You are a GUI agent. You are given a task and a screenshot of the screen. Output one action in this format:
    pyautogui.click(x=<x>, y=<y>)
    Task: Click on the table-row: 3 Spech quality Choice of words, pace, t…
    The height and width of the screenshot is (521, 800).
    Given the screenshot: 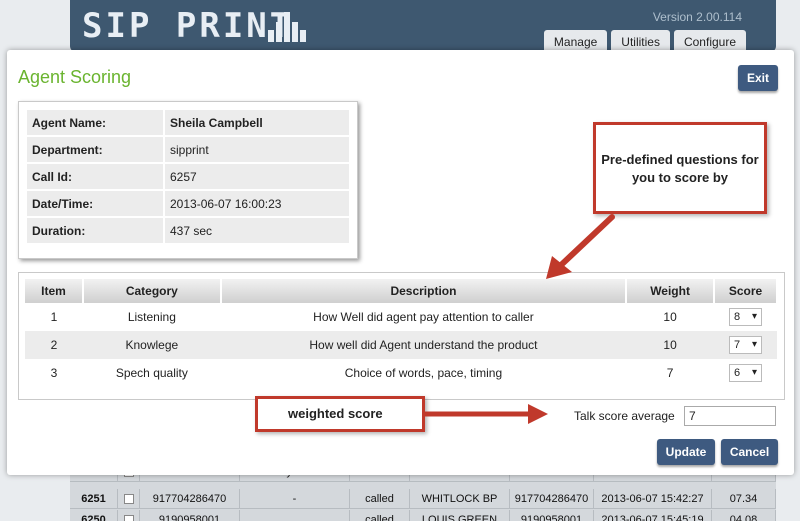 What is the action you would take?
    pyautogui.click(x=401, y=373)
    